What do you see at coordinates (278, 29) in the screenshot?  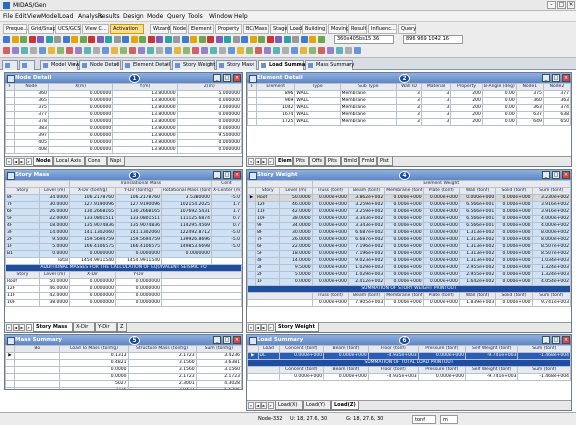 I see `toolbar-tab-stage: Stage` at bounding box center [278, 29].